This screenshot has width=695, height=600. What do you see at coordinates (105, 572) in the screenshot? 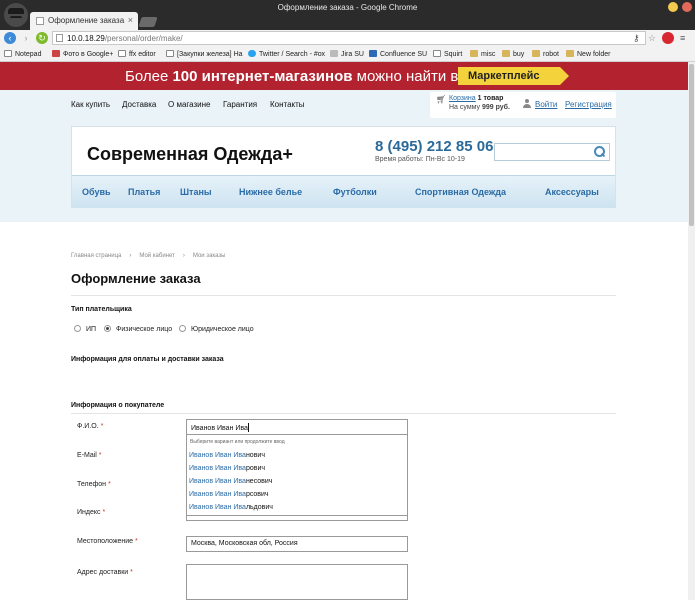
I see `address-label: Адрес доставки *` at bounding box center [105, 572].